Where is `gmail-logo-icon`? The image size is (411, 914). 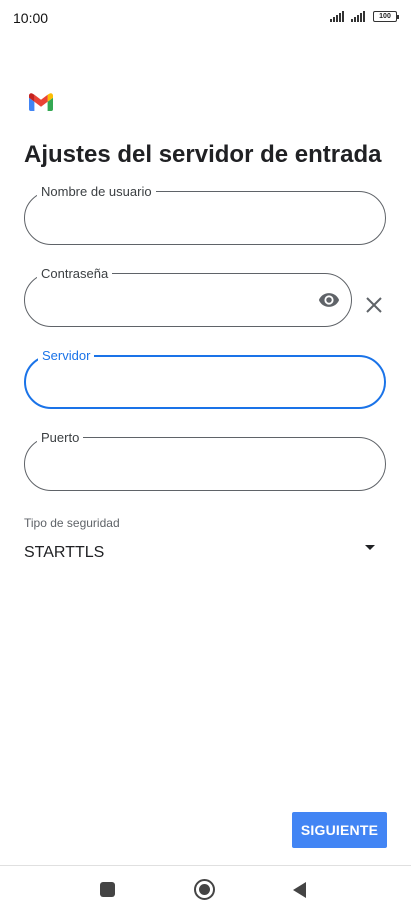
gmail-logo-icon is located at coordinates (41, 102).